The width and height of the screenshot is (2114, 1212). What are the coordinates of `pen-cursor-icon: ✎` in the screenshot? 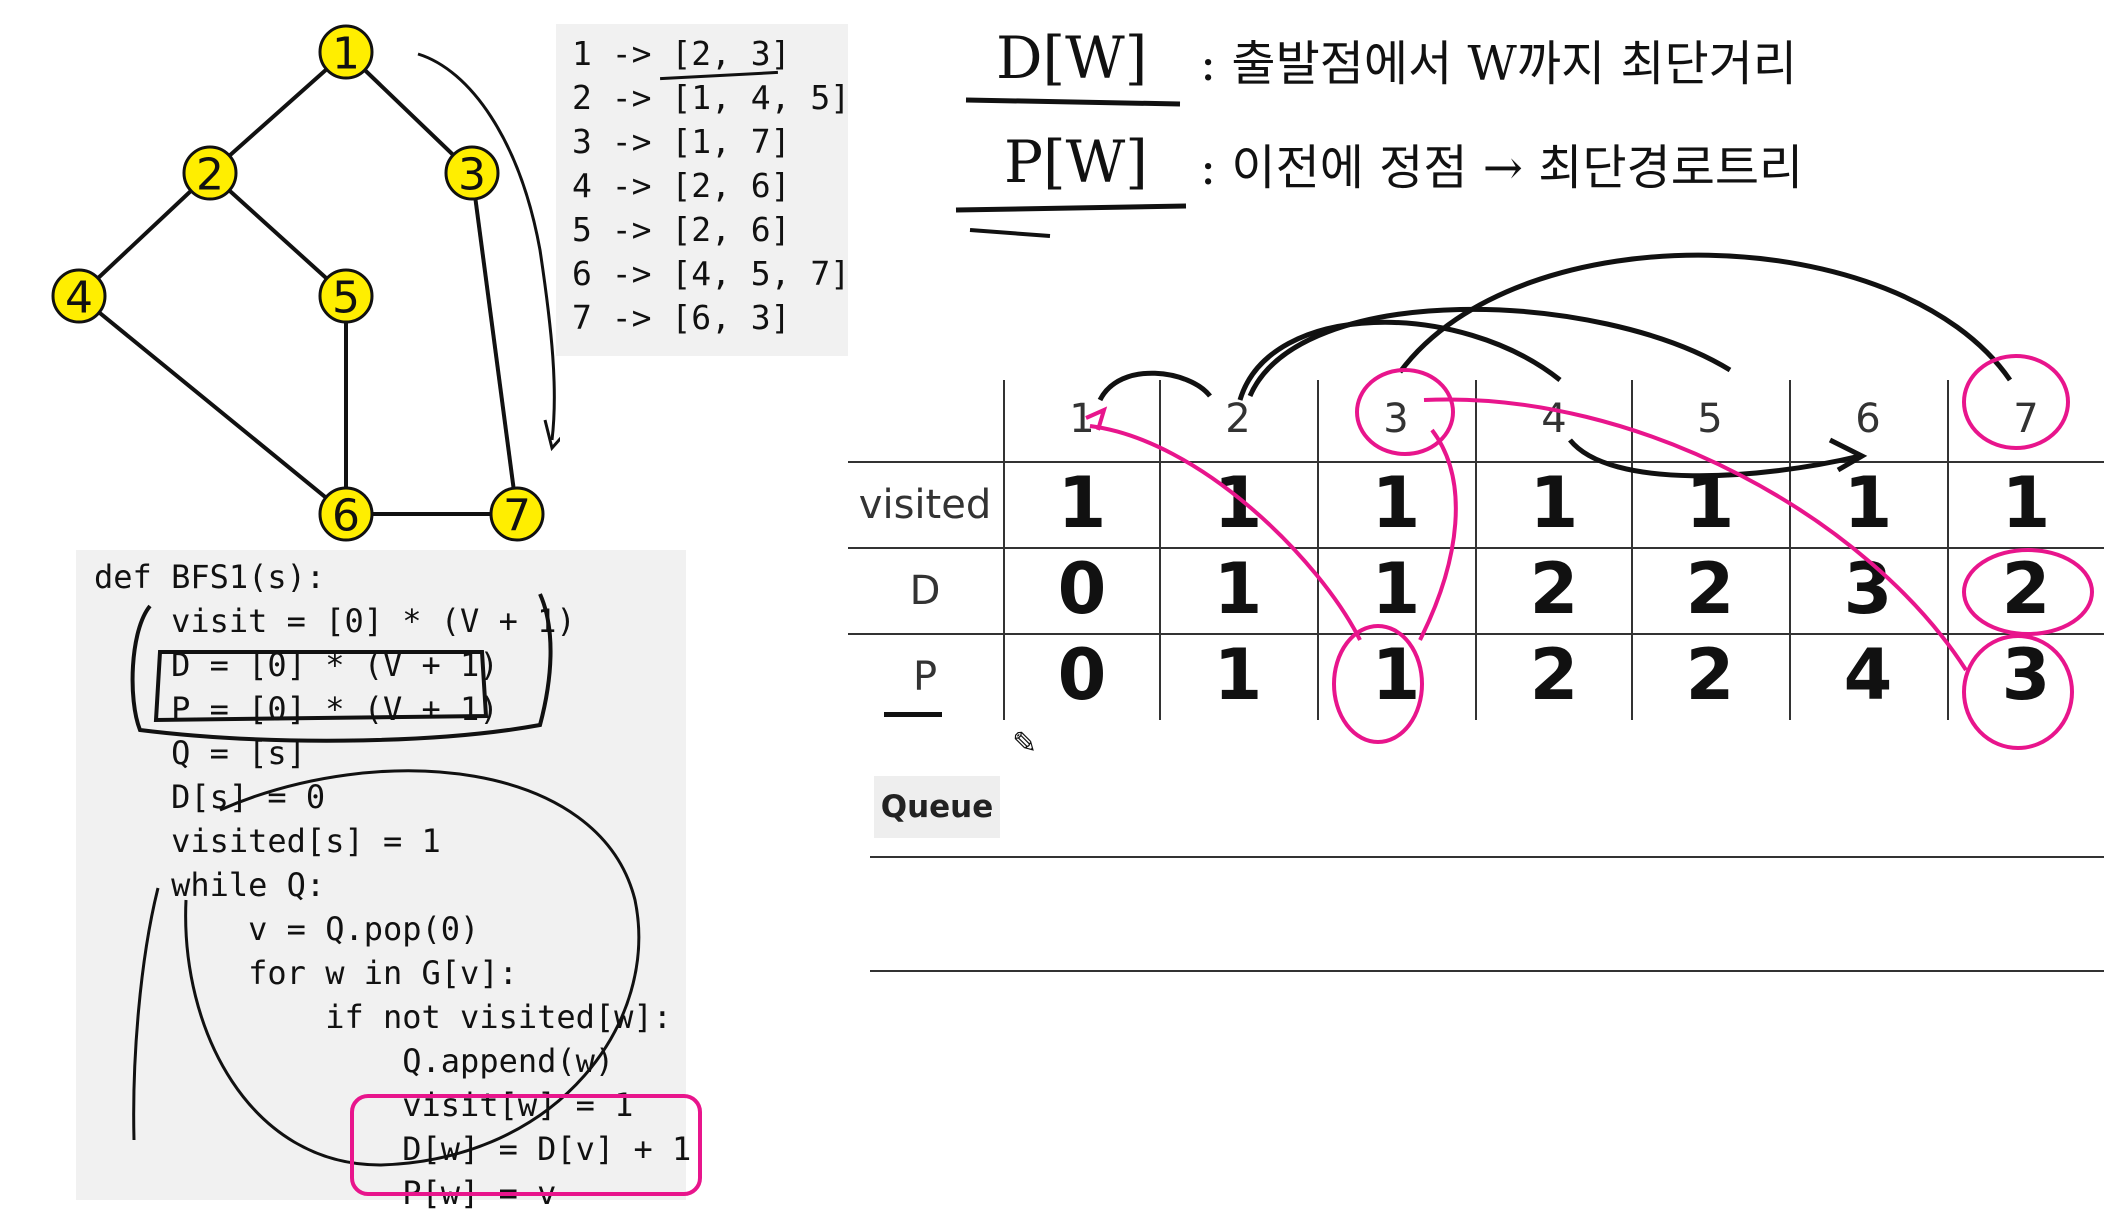 It's located at (1025, 743).